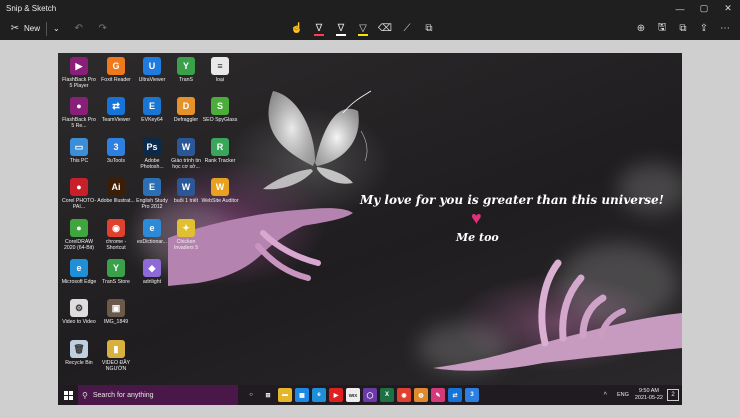 Image resolution: width=740 pixels, height=418 pixels. Describe the element at coordinates (79, 83) in the screenshot. I see `desktop-icon-label: FlashBack Pro 5 Player` at that location.